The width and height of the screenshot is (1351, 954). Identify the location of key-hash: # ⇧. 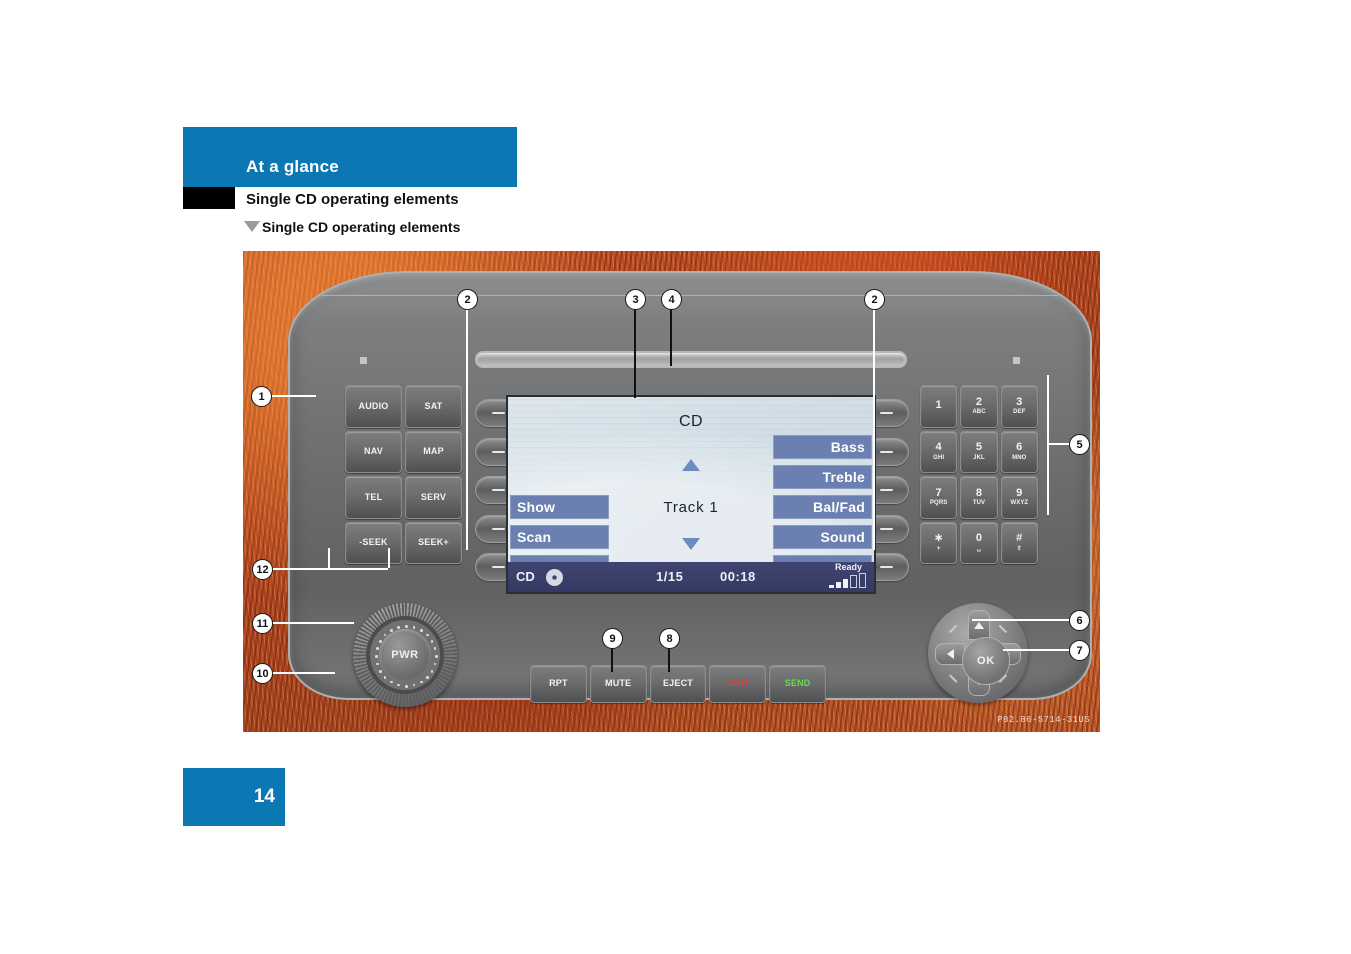
(1019, 542).